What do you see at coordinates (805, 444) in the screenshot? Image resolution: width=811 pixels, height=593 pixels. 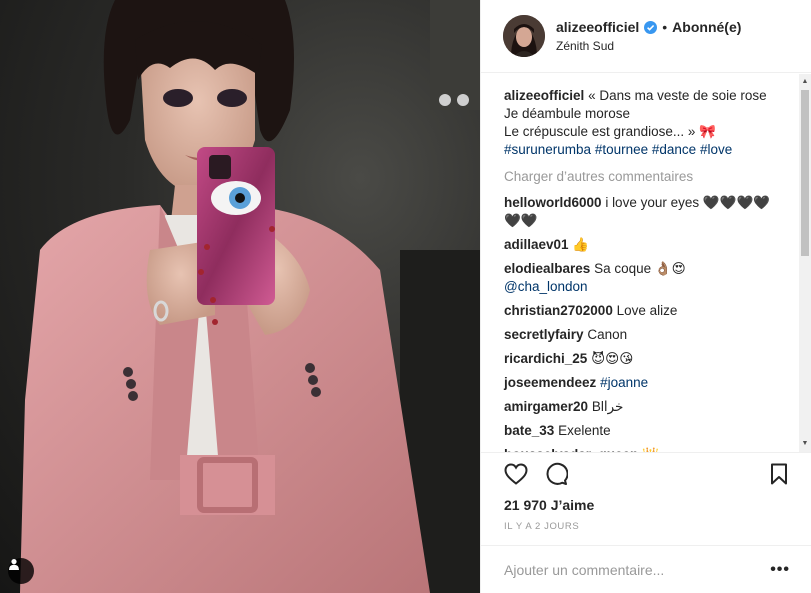 I see `scroll-down-arrow-icon: ▼` at bounding box center [805, 444].